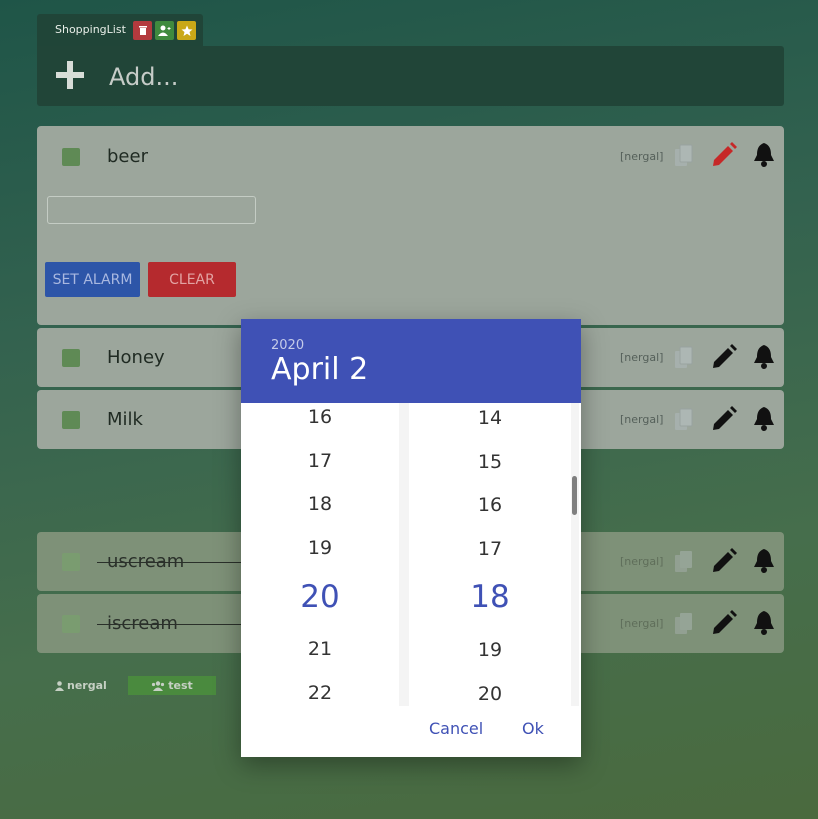  What do you see at coordinates (411, 361) in the screenshot?
I see `picker-header: 2020 April 2` at bounding box center [411, 361].